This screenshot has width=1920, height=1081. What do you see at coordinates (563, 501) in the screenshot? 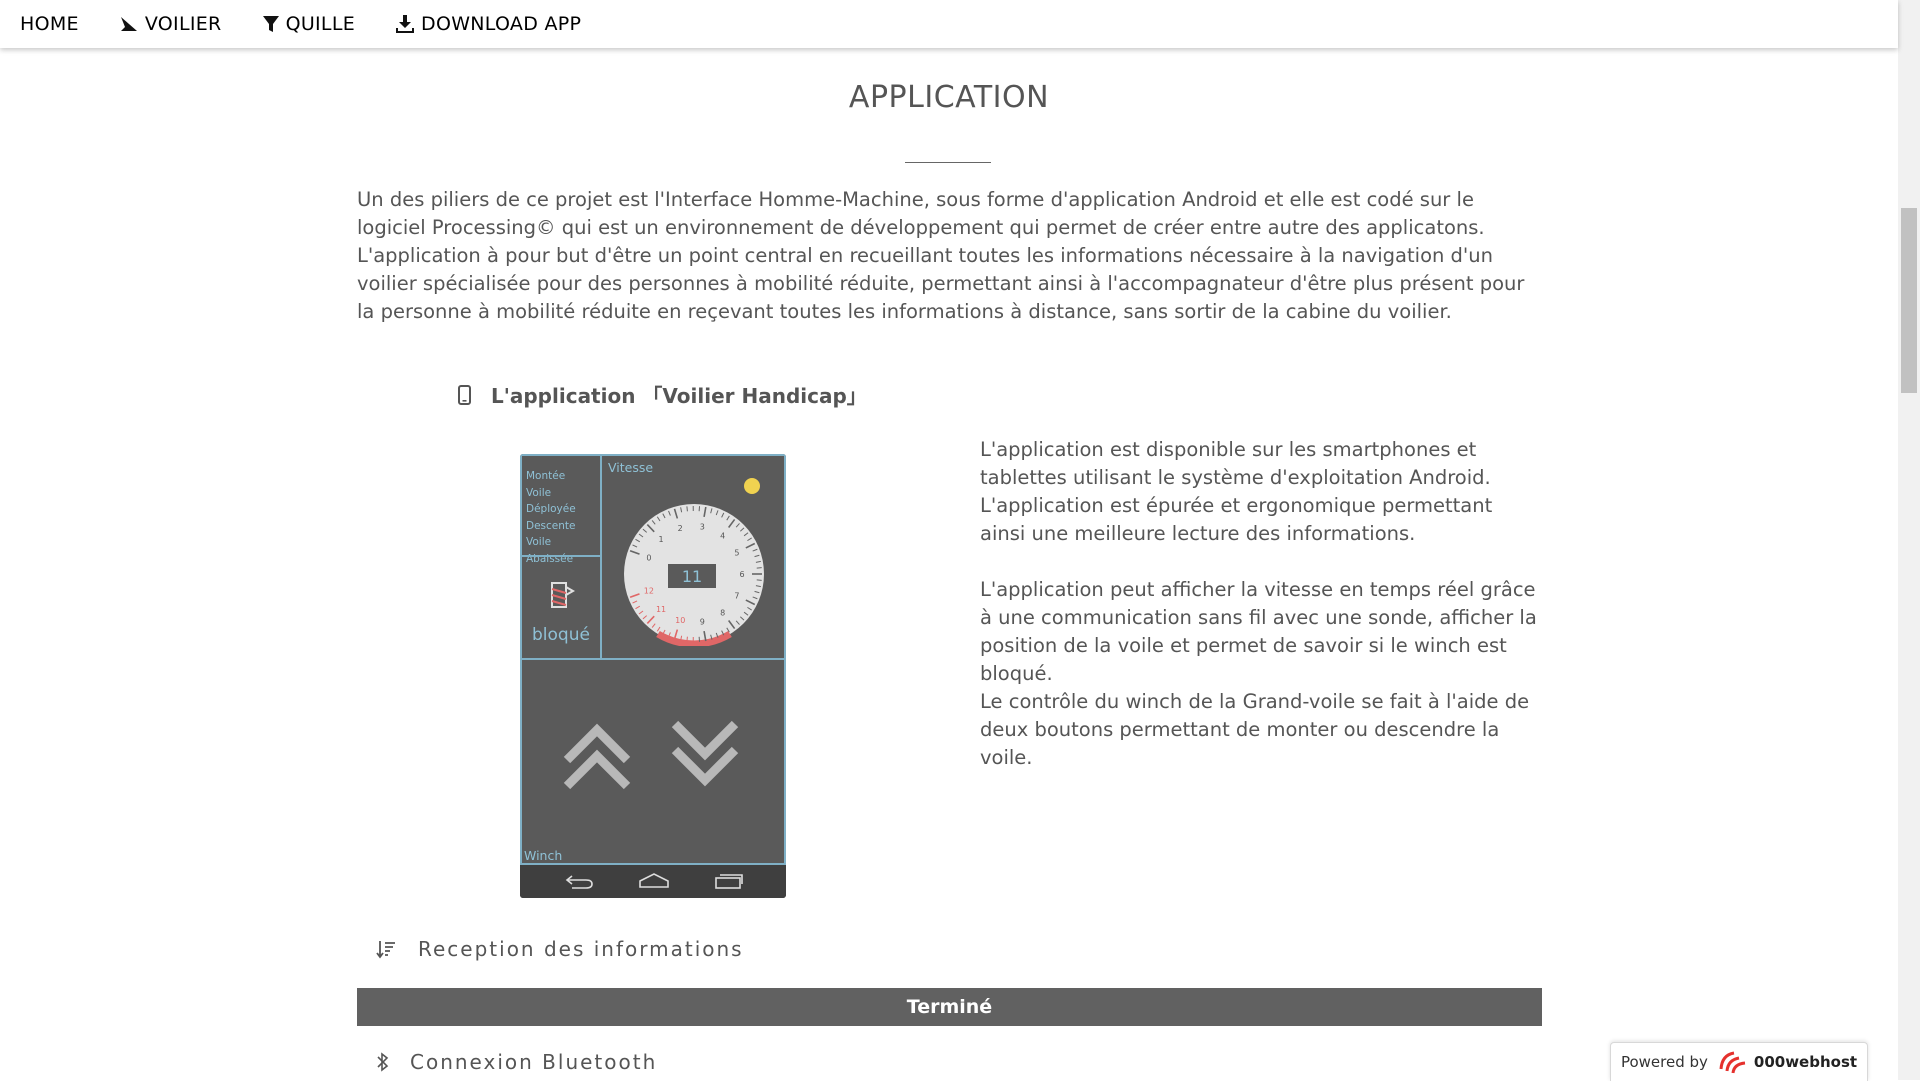
I see `status-line: Voile Déployée` at bounding box center [563, 501].